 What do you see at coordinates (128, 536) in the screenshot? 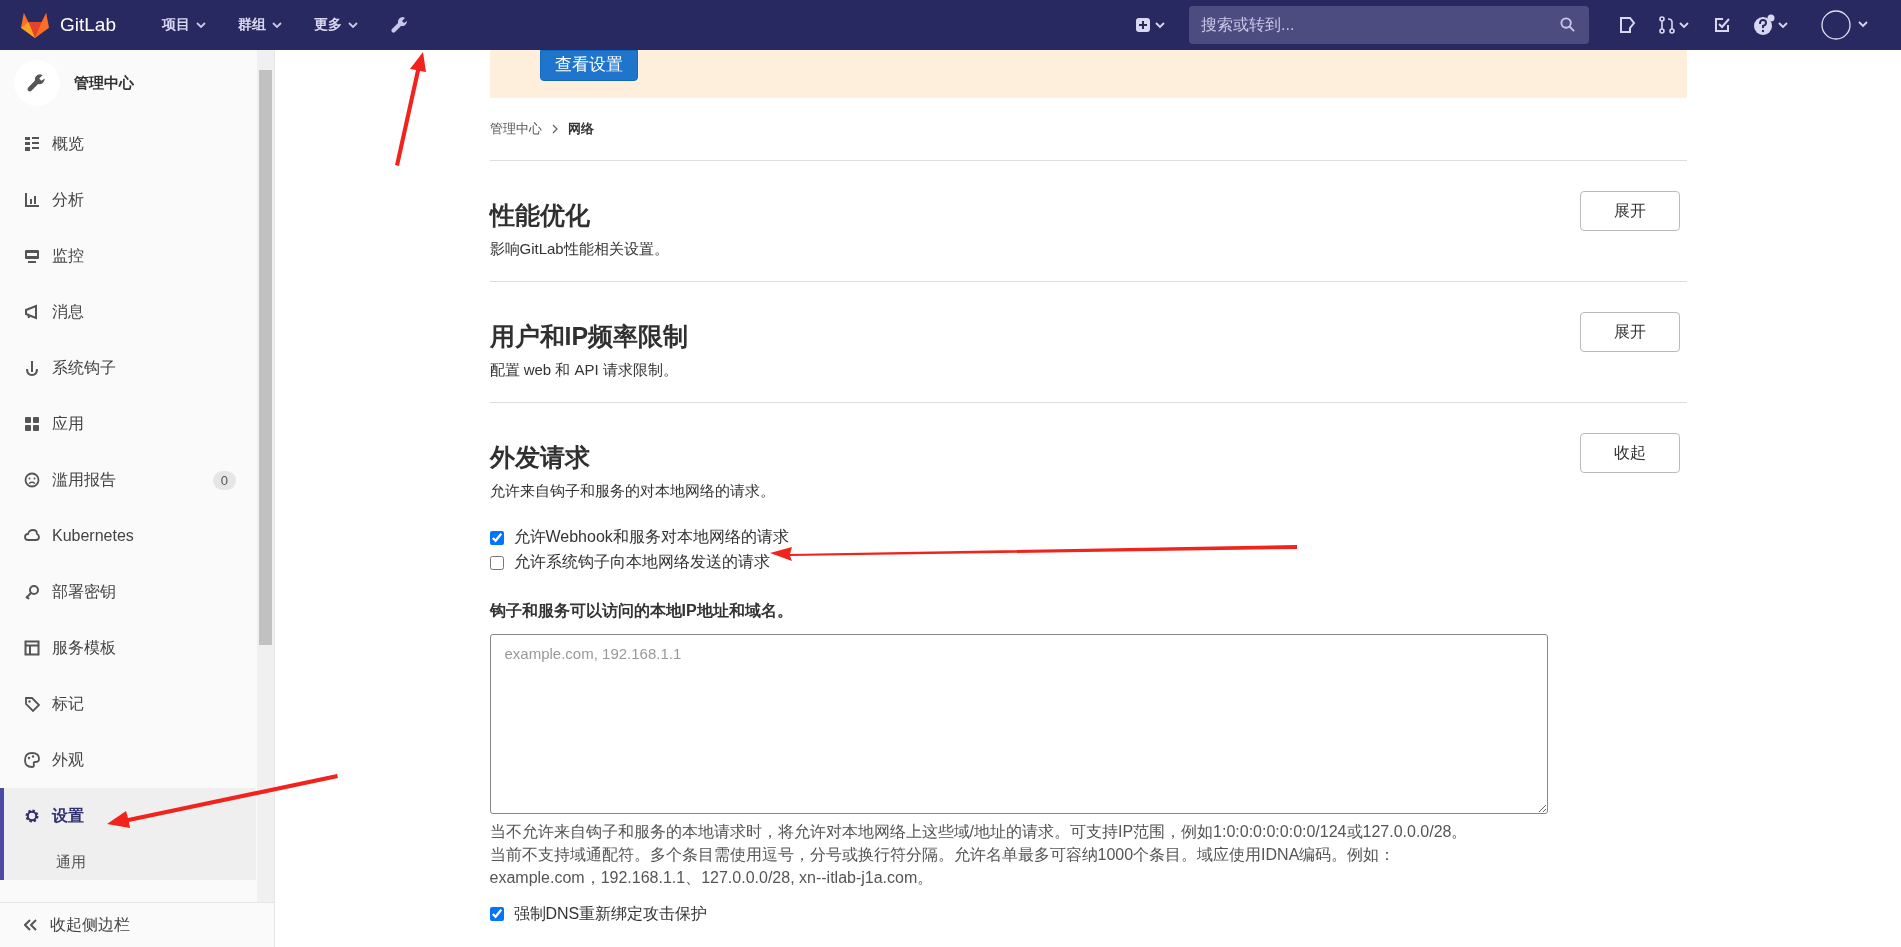
I see `sidebar-item: Kubernetes` at bounding box center [128, 536].